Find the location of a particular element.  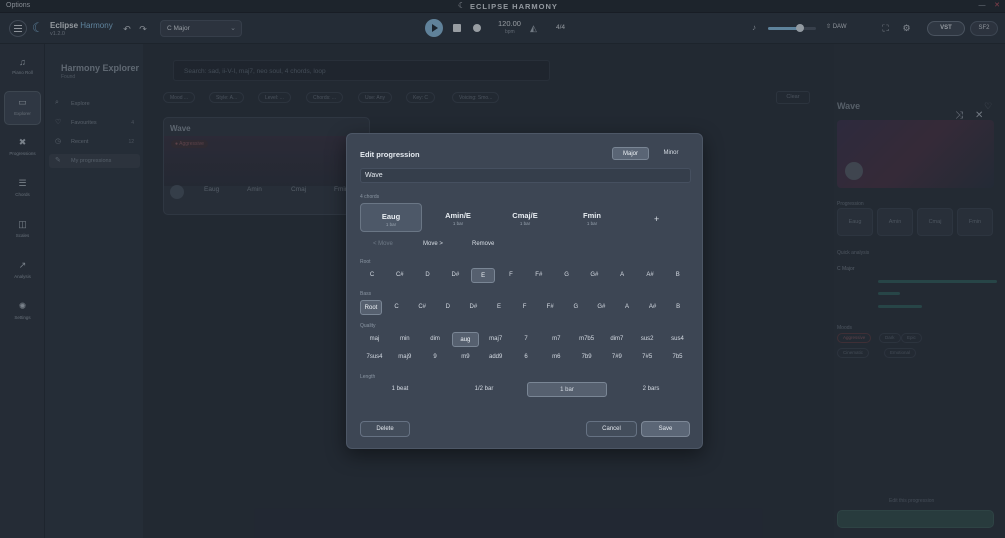

quality-option: maj9 is located at coordinates (404, 357).